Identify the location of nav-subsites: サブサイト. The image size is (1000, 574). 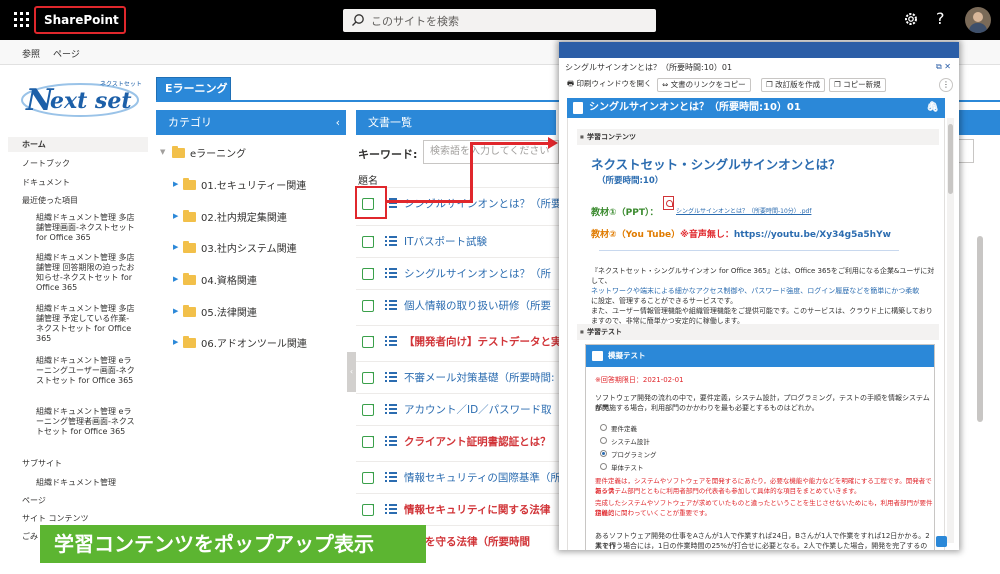
(42, 464).